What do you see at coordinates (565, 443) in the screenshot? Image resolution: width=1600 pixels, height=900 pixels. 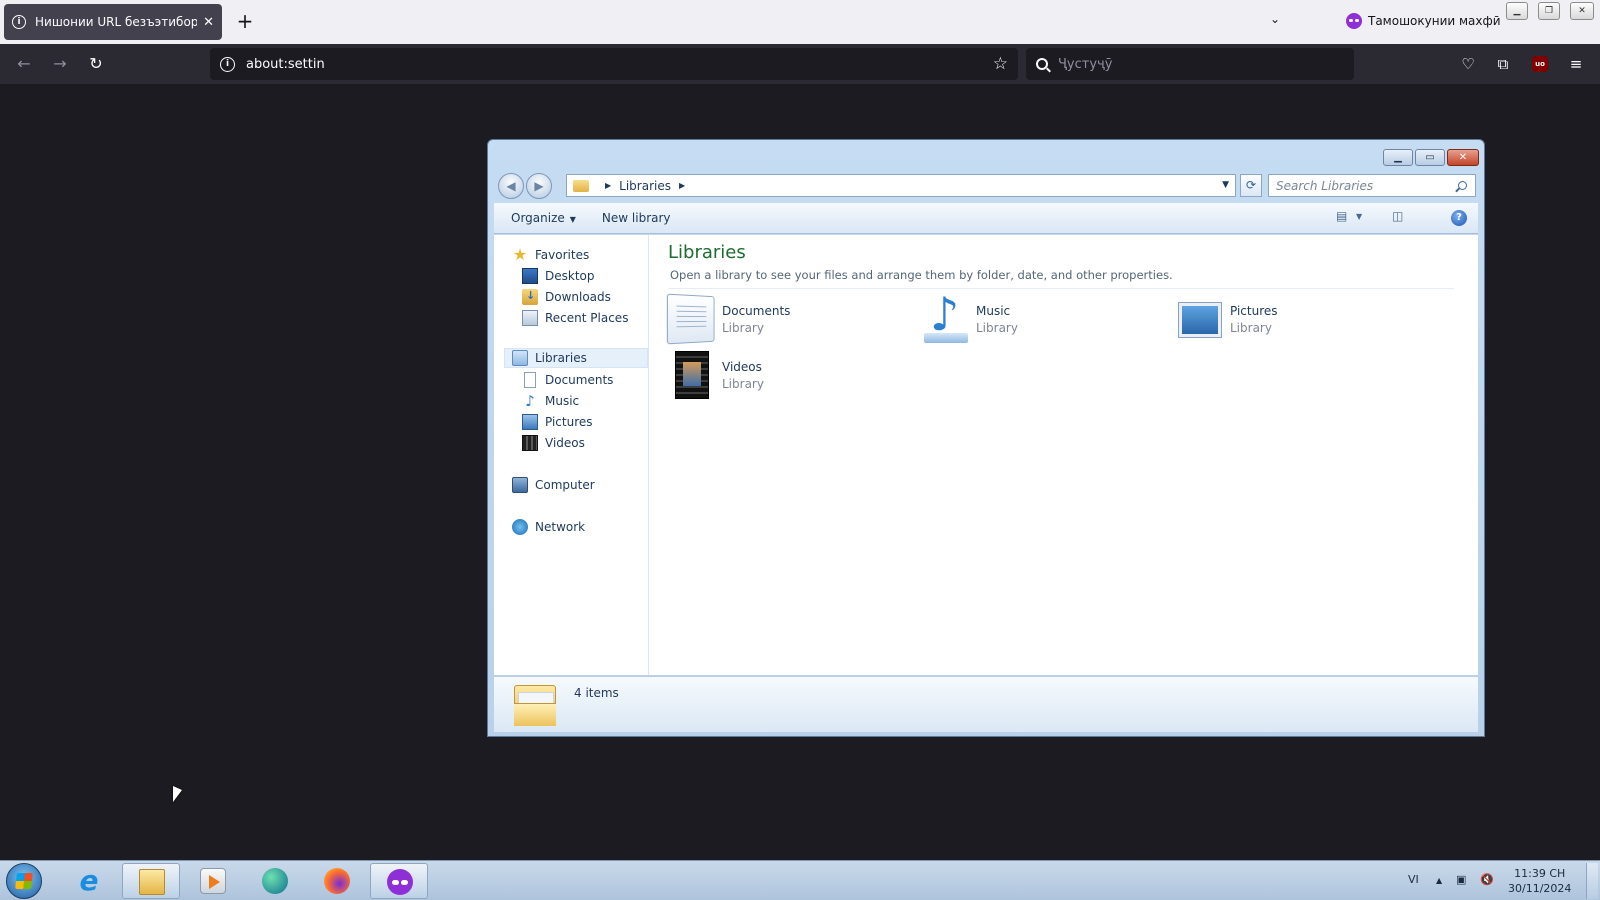 I see `sidebar-item-label: Videos` at bounding box center [565, 443].